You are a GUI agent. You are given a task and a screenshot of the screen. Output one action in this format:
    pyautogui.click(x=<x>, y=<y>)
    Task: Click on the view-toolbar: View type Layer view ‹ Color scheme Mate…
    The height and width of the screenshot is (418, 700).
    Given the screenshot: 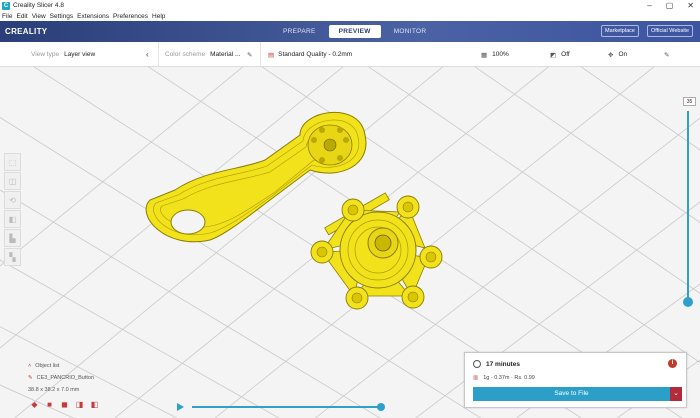 What is the action you would take?
    pyautogui.click(x=350, y=54)
    